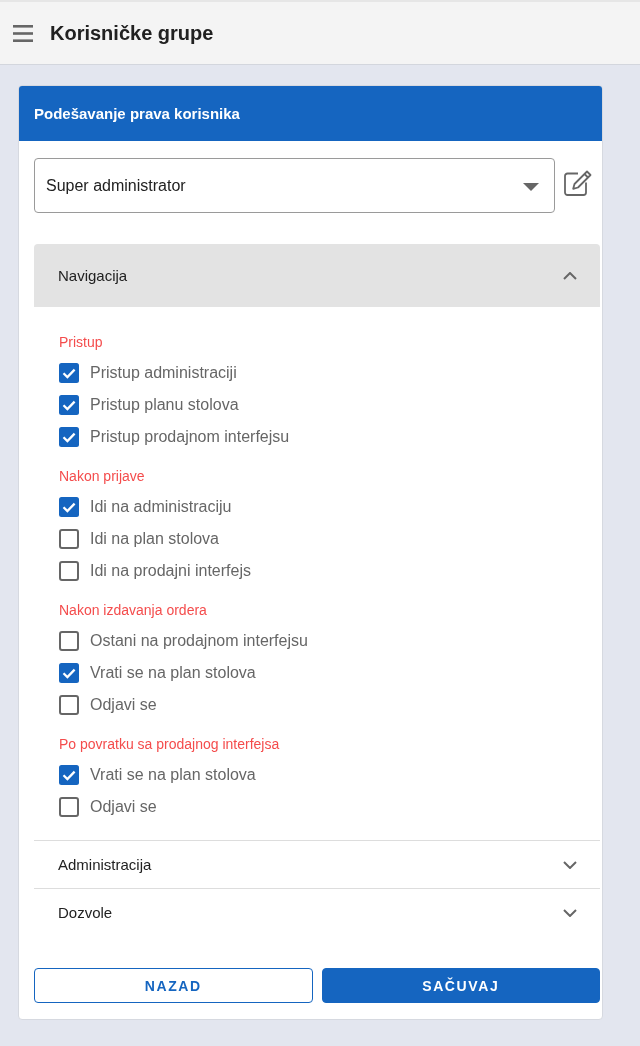 This screenshot has width=640, height=1046. I want to click on edit-icon, so click(578, 183).